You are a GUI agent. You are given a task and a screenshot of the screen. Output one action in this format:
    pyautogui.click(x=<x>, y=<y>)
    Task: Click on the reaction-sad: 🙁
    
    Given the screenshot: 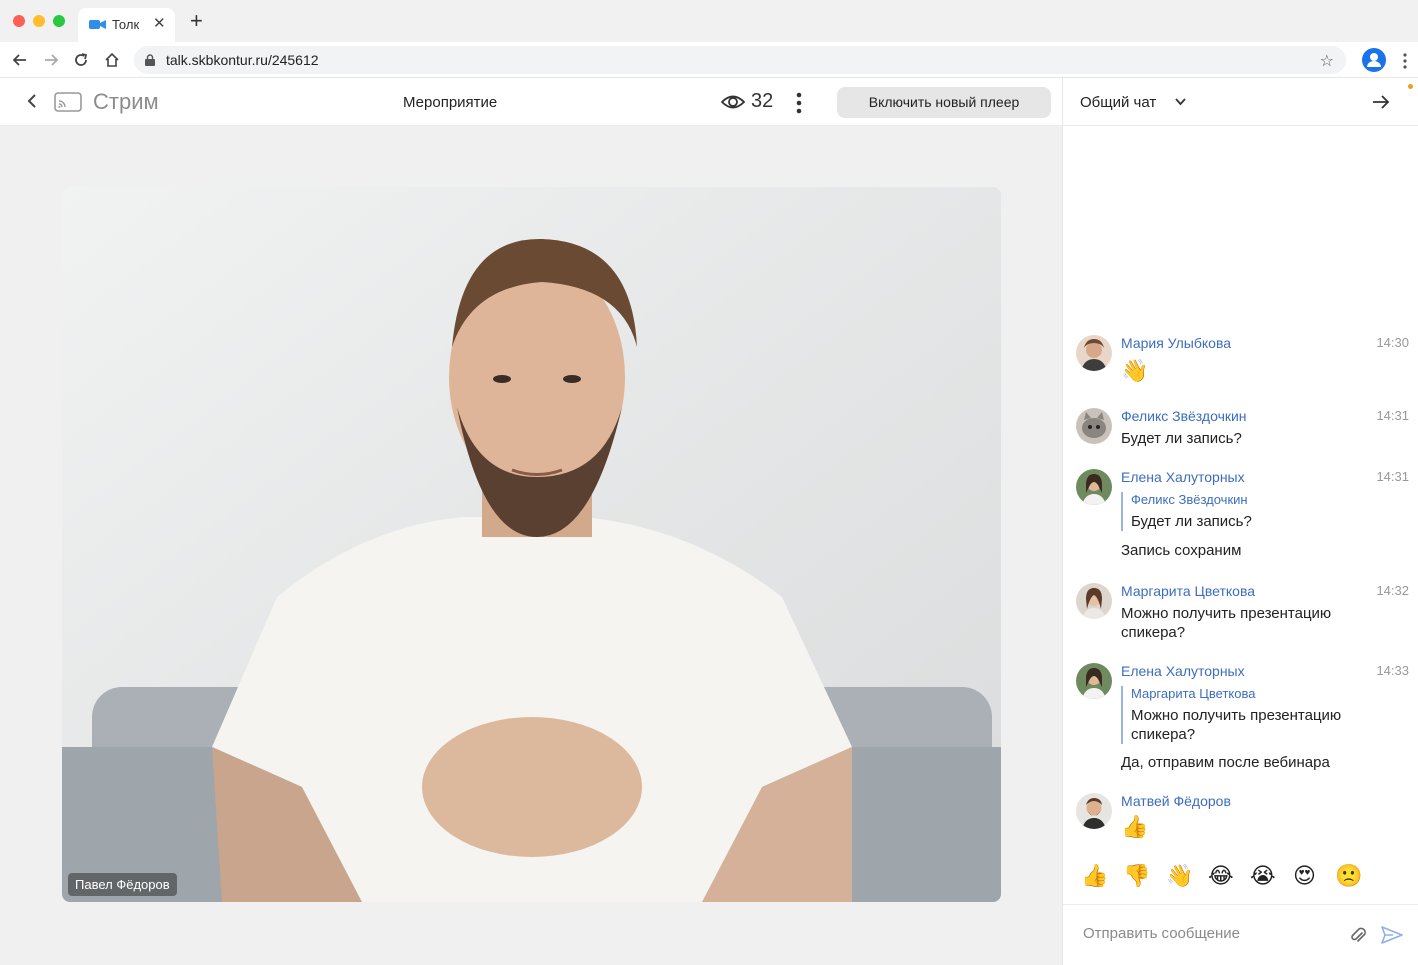 What is the action you would take?
    pyautogui.click(x=1348, y=876)
    